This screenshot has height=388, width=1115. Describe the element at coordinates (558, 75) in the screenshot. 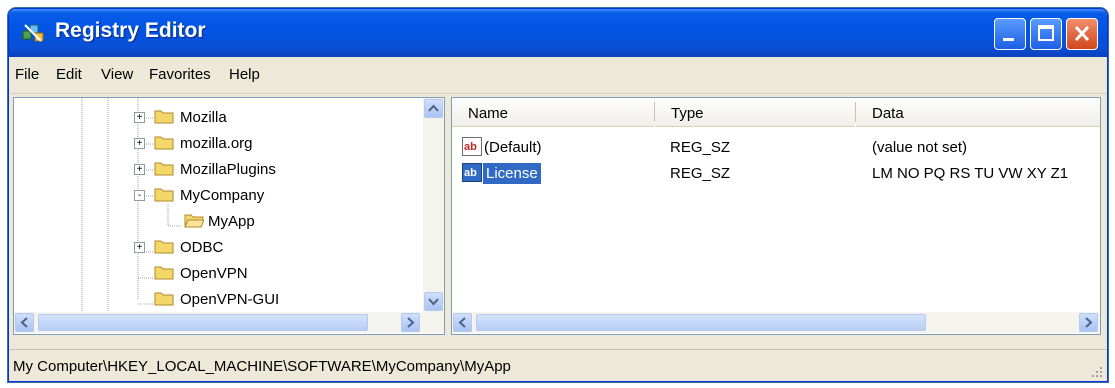

I see `menu-bar: File Edit View Favorites Help` at that location.